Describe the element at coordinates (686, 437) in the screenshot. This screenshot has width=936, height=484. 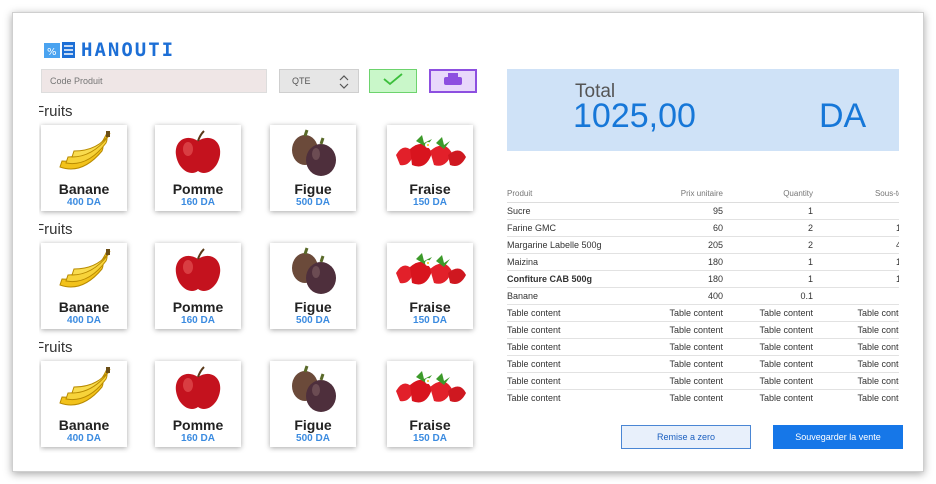
I see `reset-button: Remise a zero` at that location.